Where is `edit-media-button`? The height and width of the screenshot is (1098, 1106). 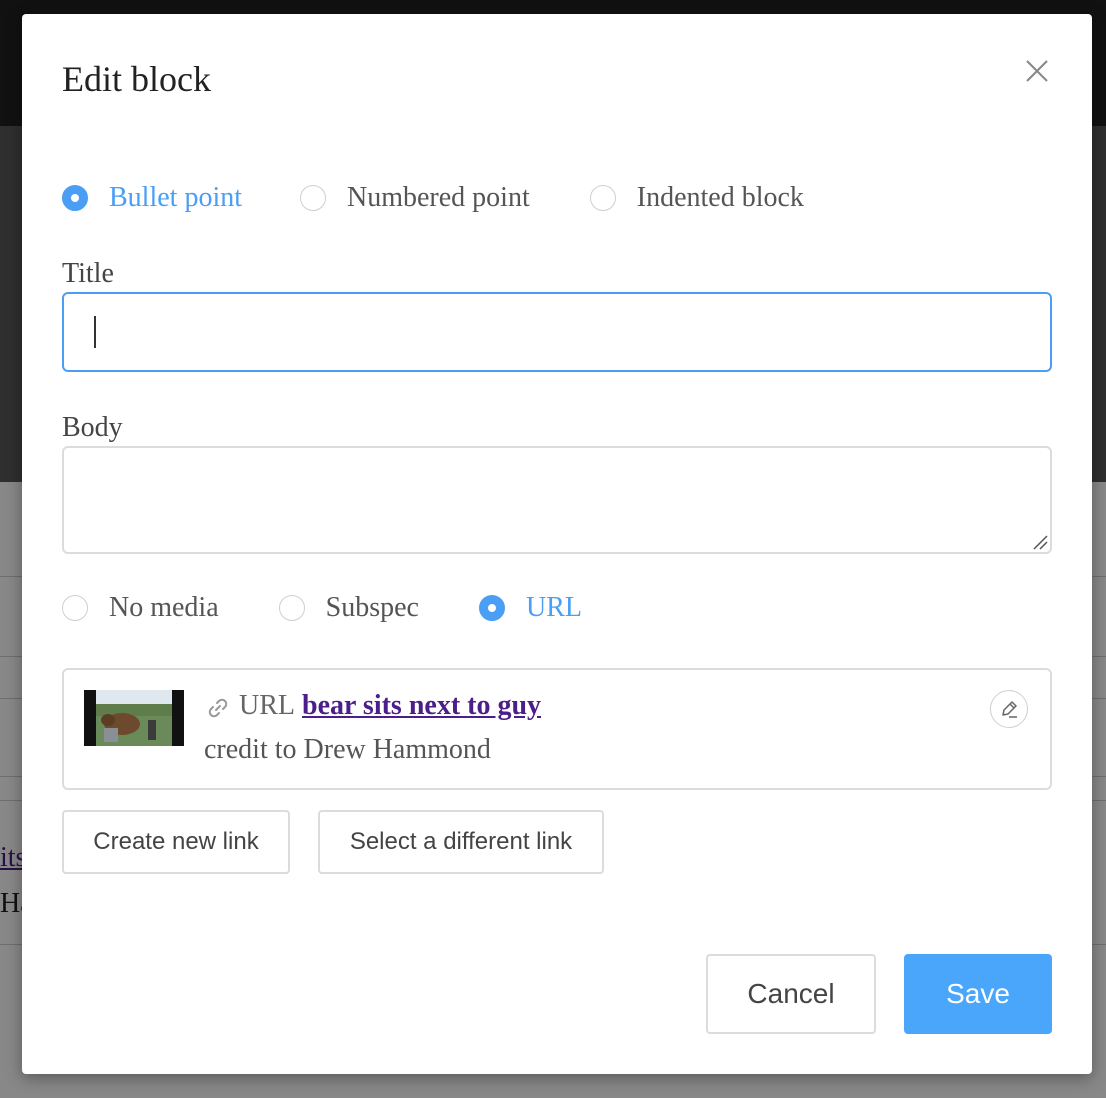
edit-media-button is located at coordinates (1009, 709).